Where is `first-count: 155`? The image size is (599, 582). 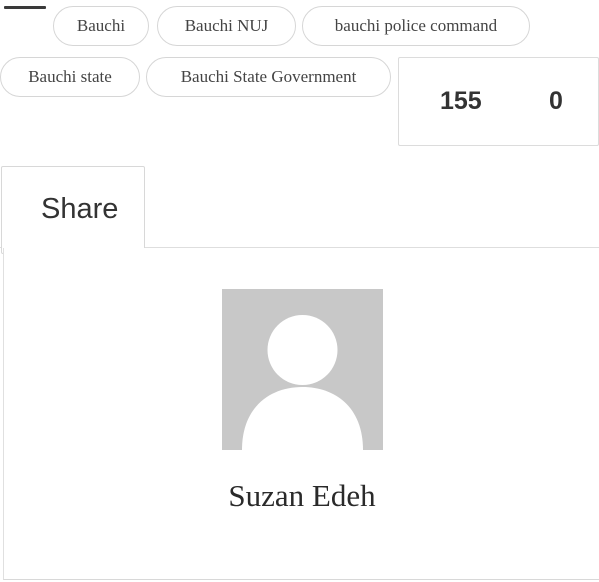
first-count: 155 is located at coordinates (461, 101).